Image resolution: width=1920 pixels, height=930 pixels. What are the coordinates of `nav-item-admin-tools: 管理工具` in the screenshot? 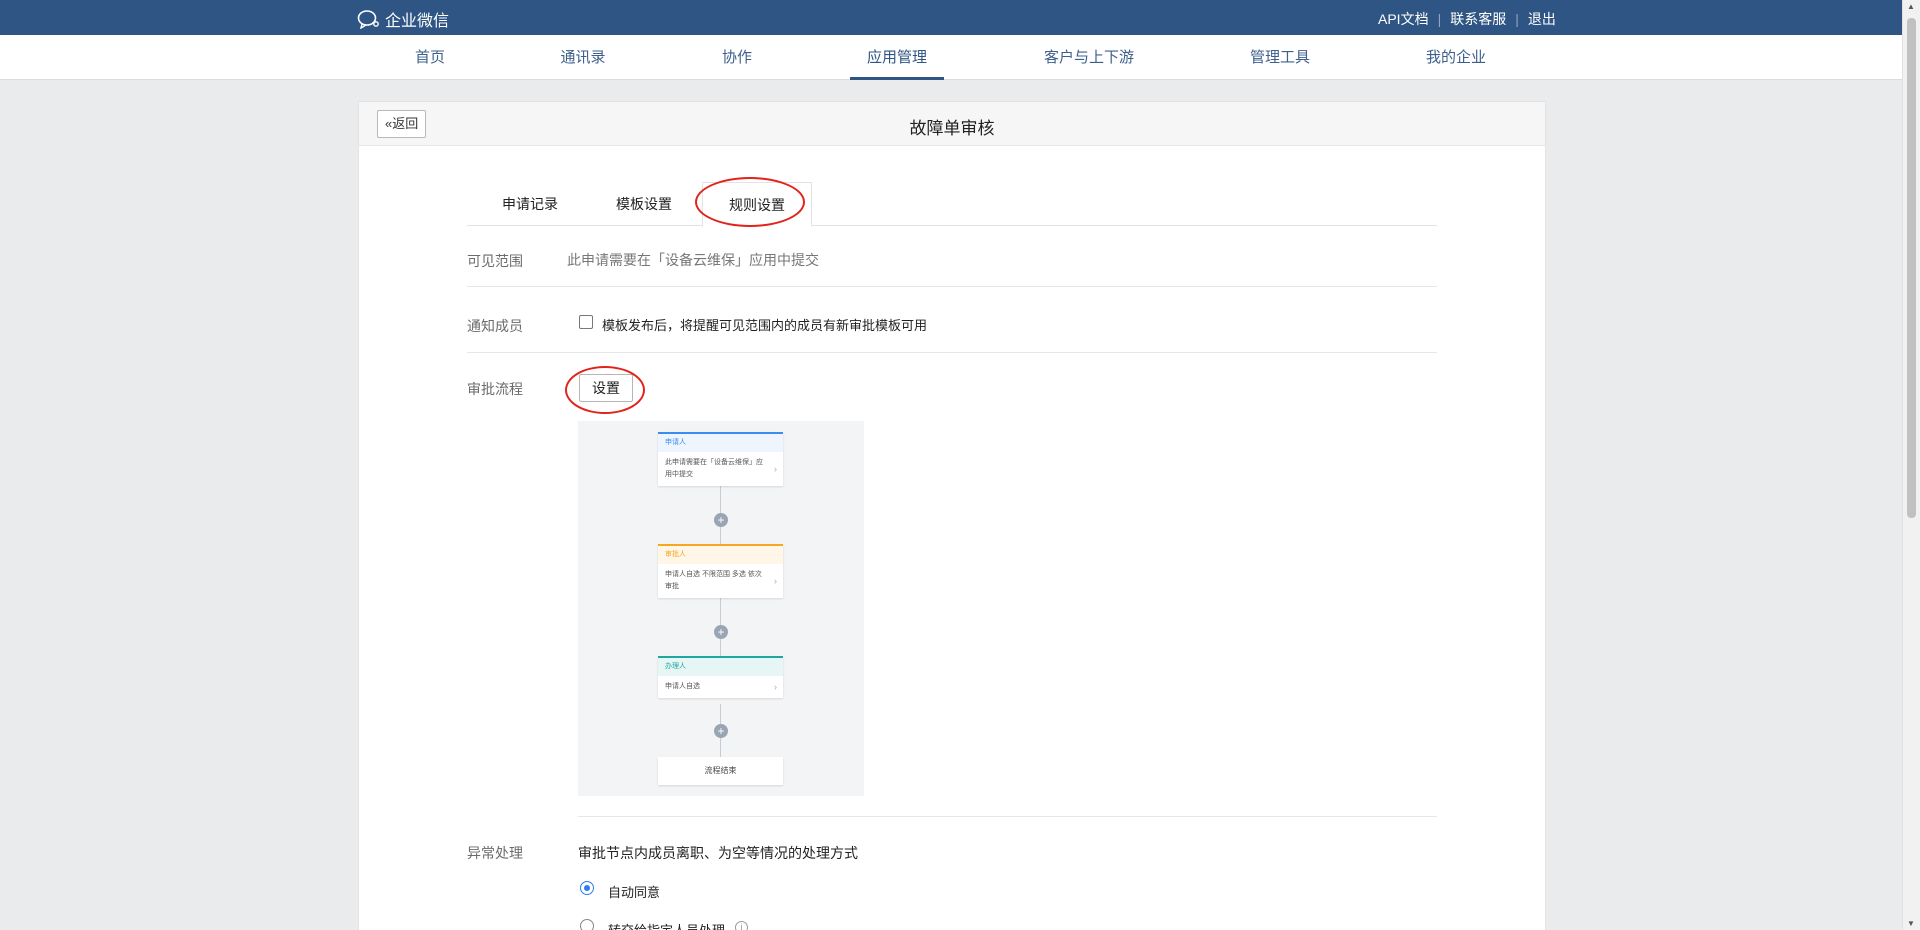 It's located at (1280, 57).